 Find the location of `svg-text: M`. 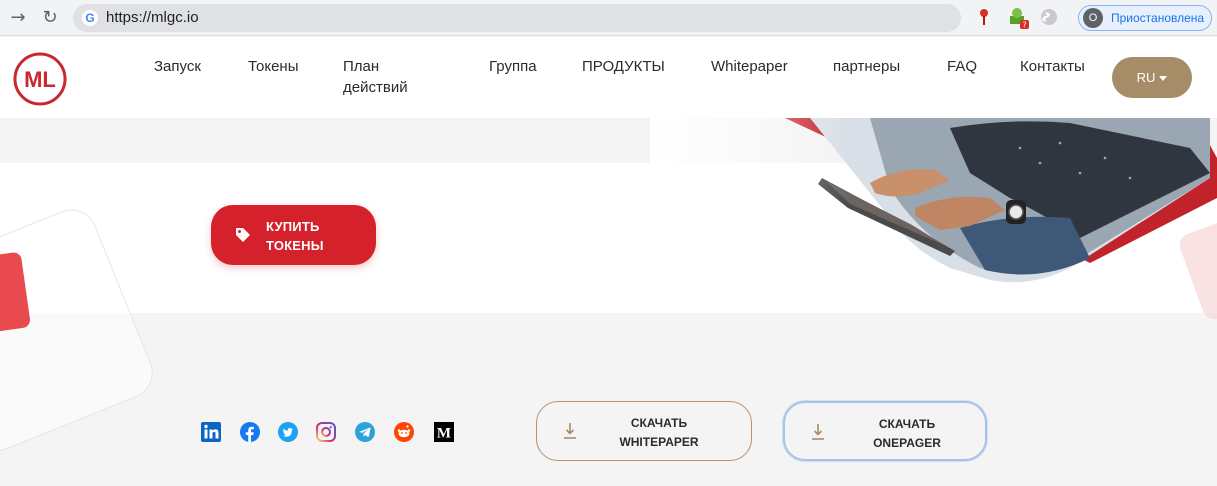

svg-text: M is located at coordinates (444, 434).